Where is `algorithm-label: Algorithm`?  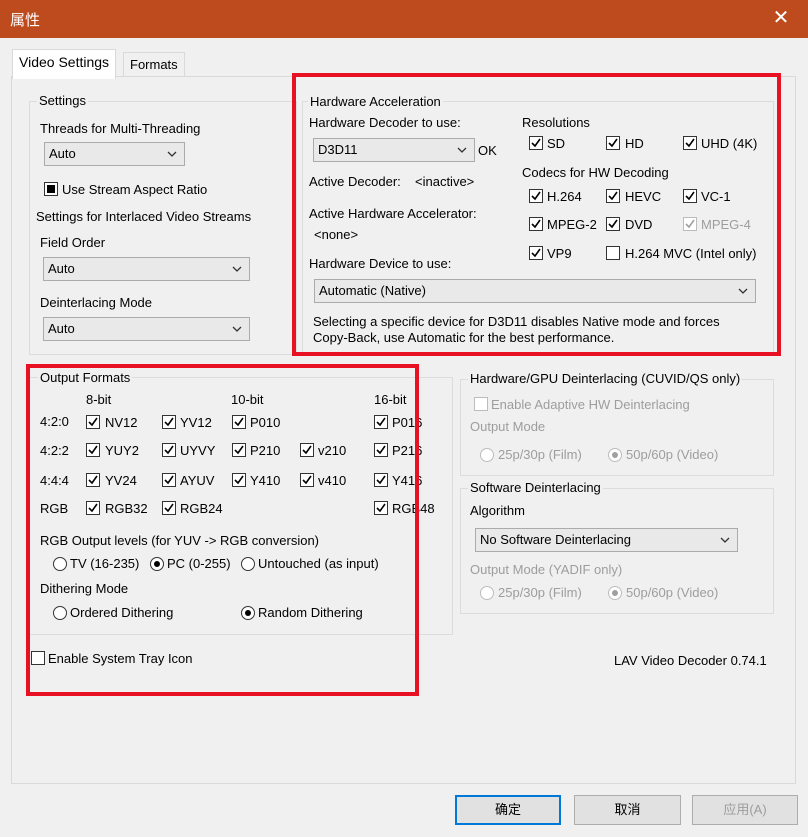 algorithm-label: Algorithm is located at coordinates (497, 510).